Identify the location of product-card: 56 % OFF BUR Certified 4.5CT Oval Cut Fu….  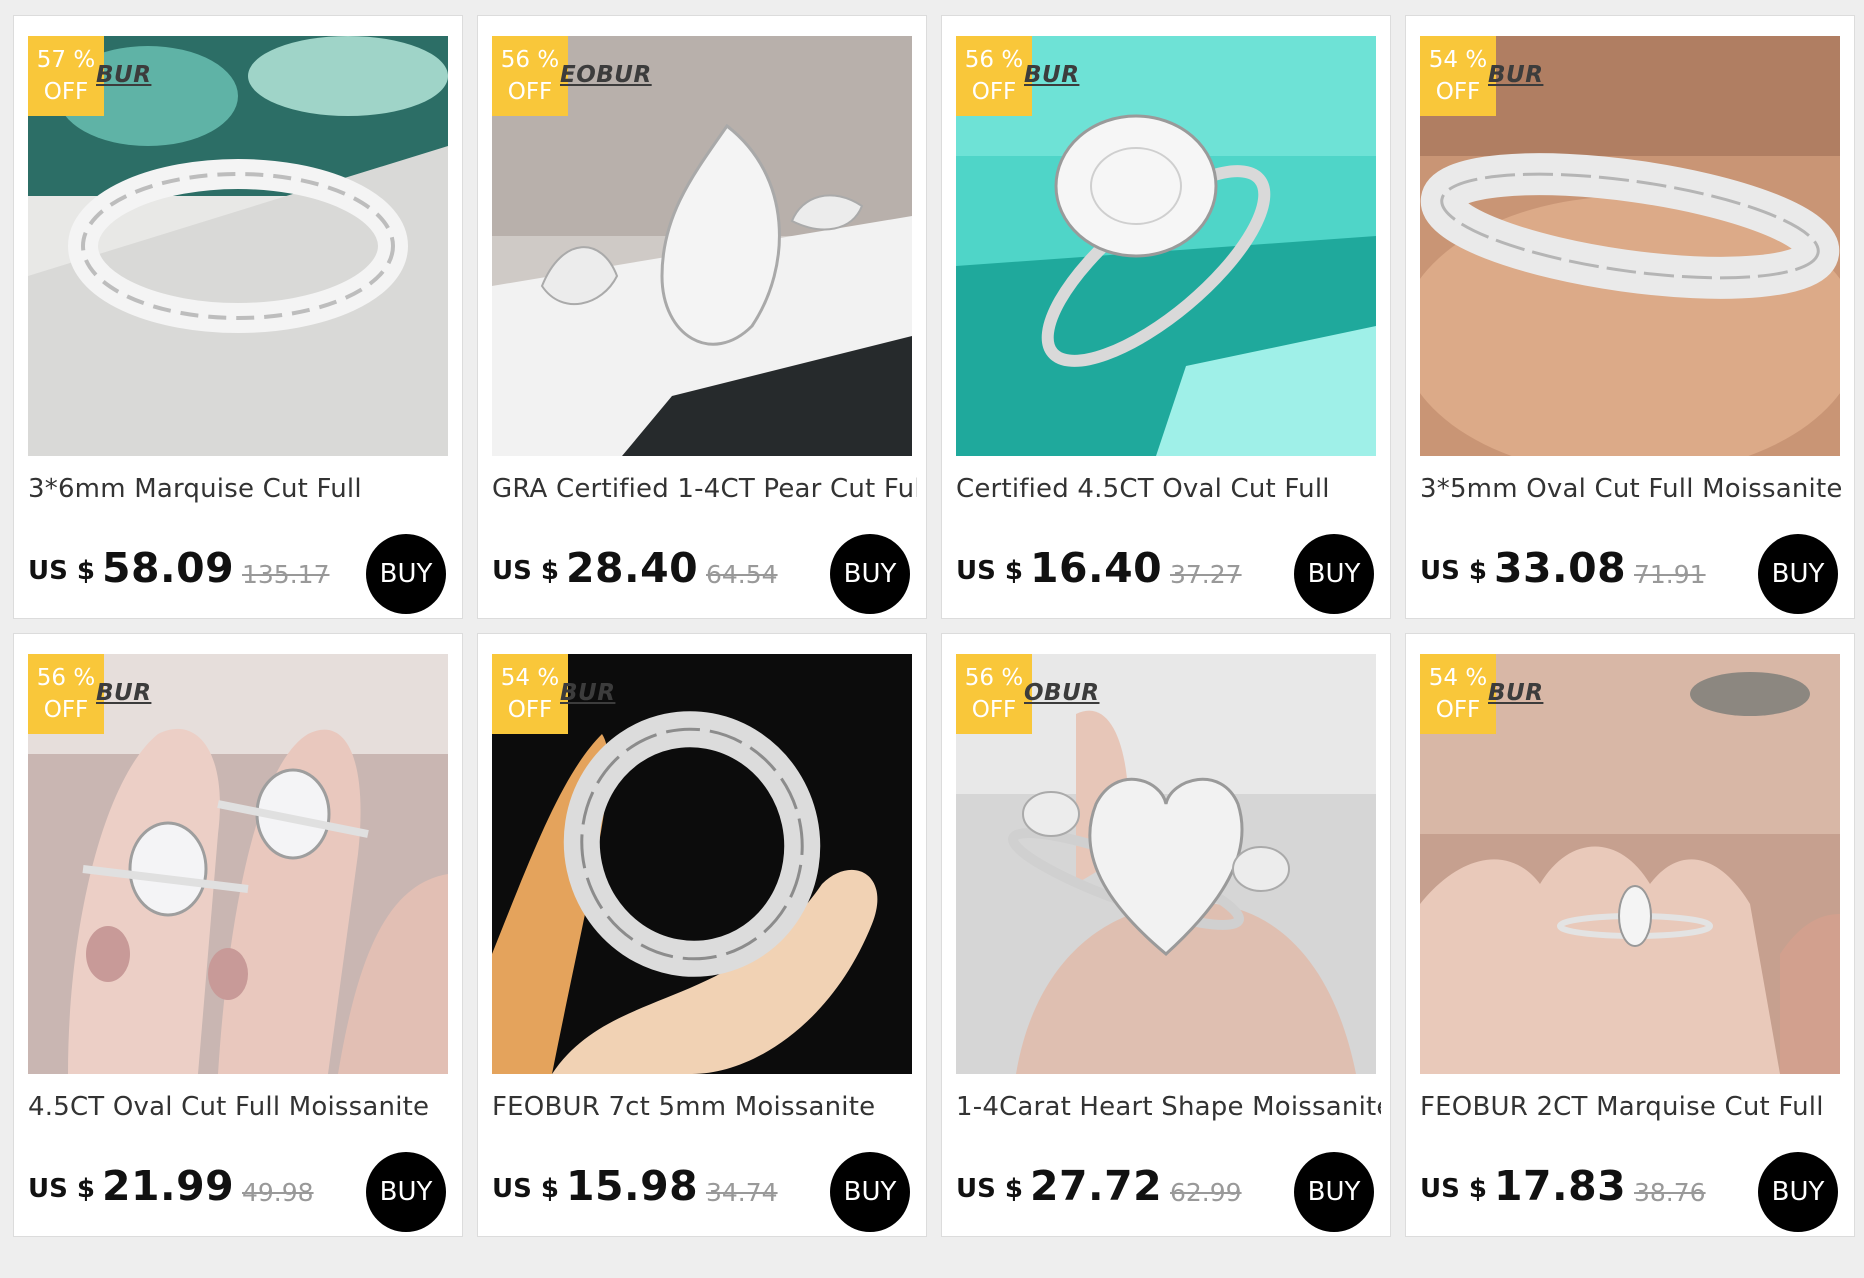
(1166, 317).